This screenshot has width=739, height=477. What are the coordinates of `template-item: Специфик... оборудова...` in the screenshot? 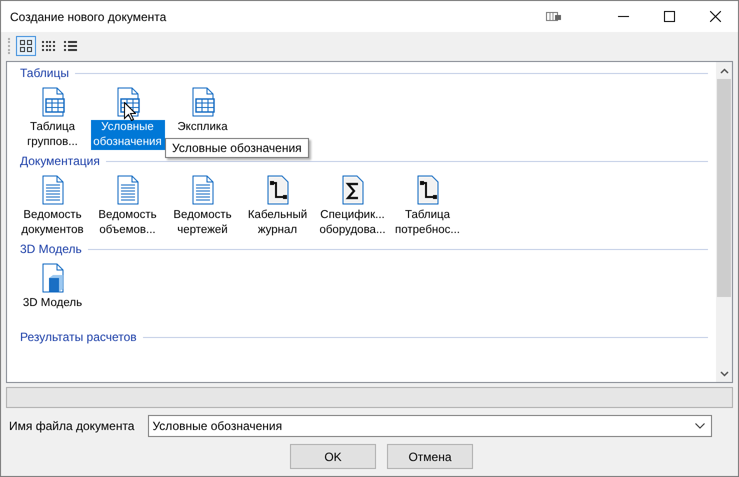 It's located at (353, 223).